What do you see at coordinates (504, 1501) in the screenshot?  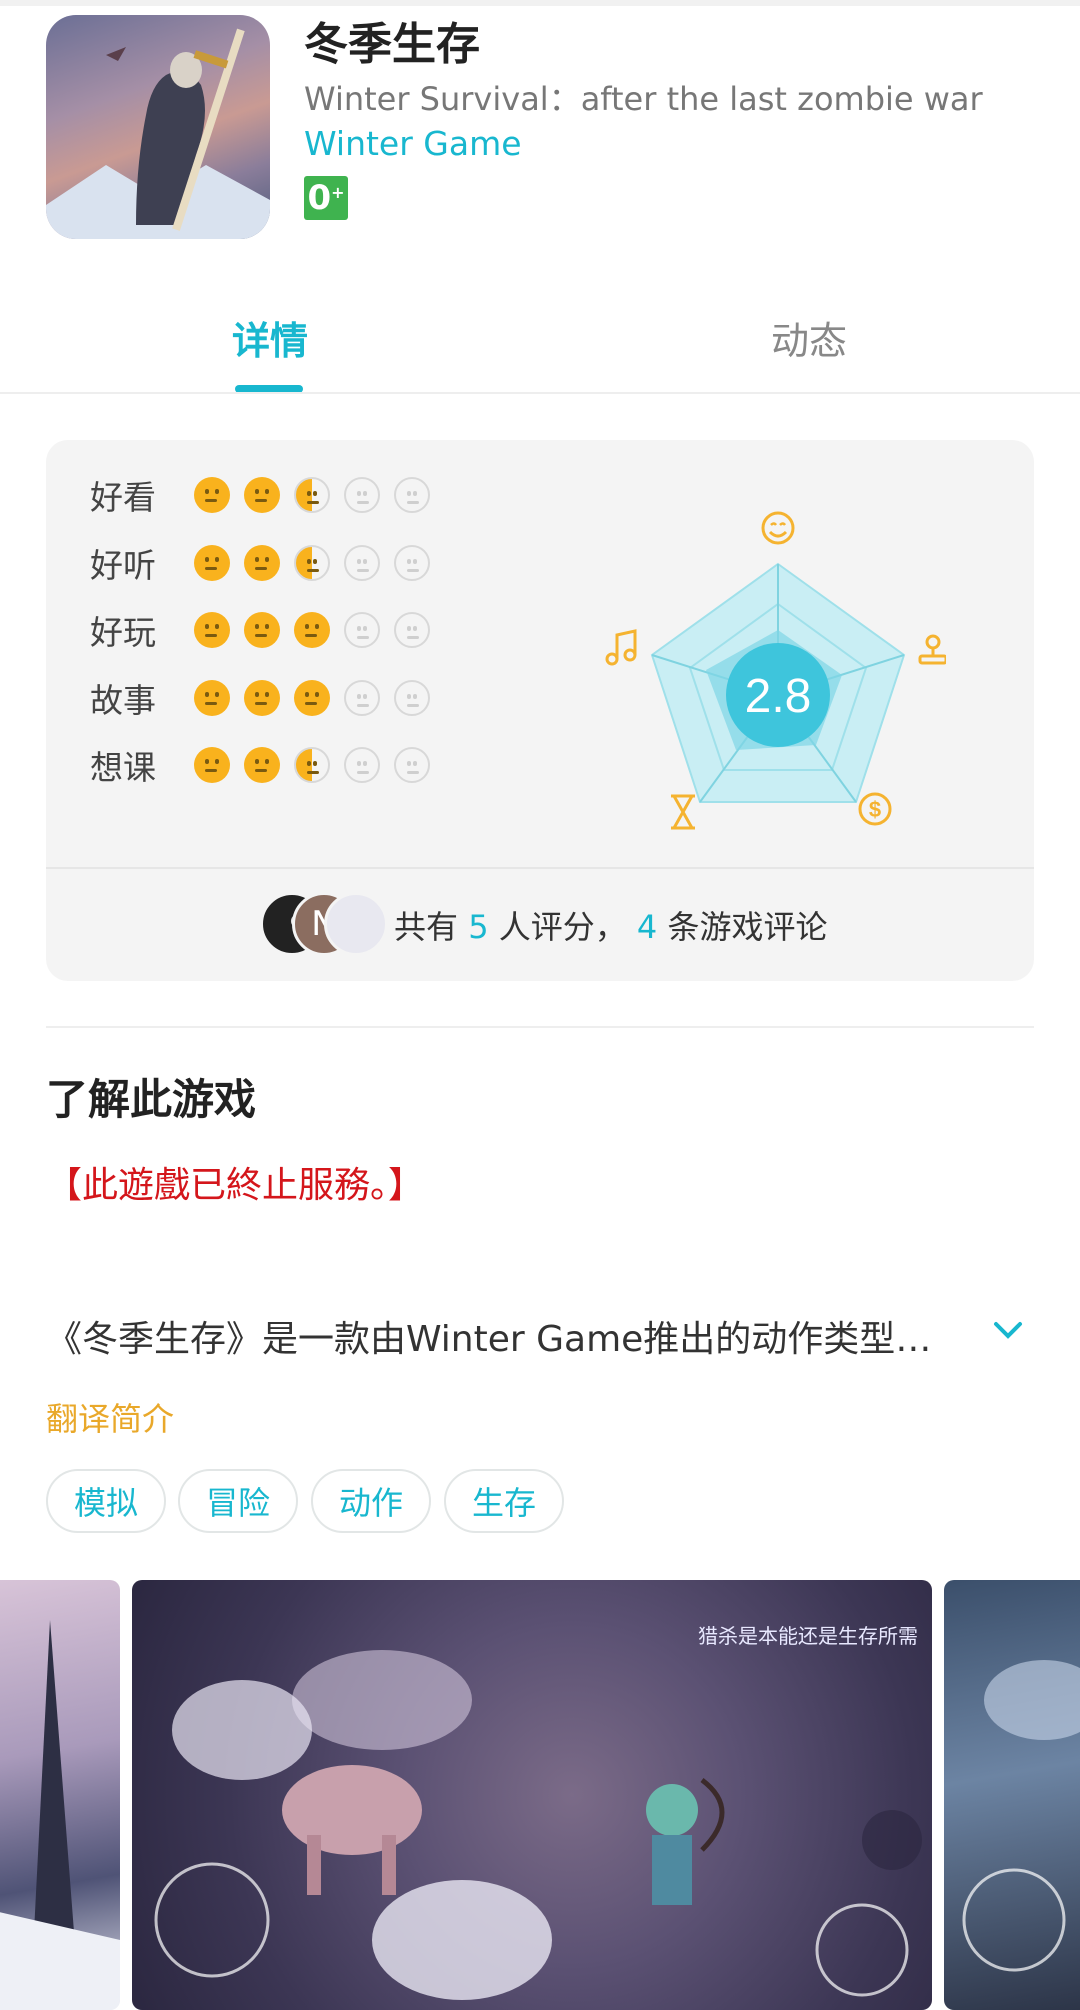 I see `tag-survival: 生存` at bounding box center [504, 1501].